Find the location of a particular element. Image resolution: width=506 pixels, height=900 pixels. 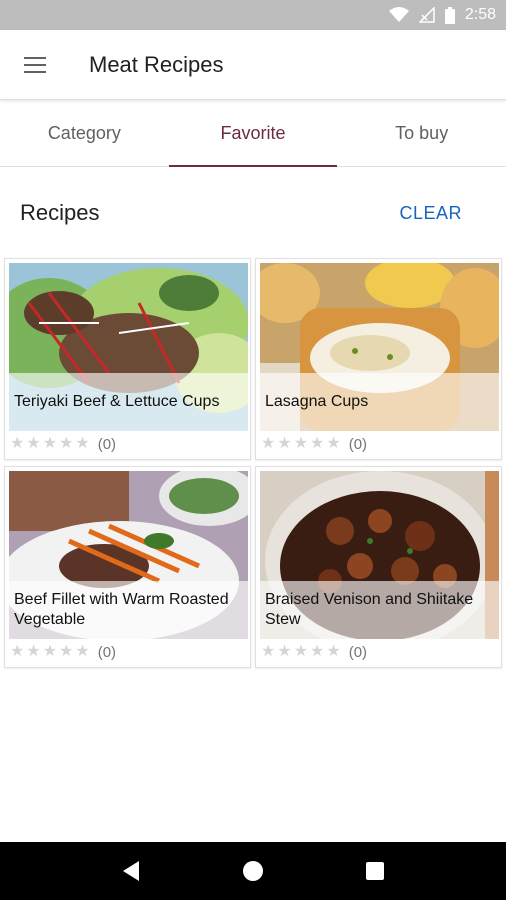

recipe-name: Braised Venison and Shiitake Stew is located at coordinates (369, 609).